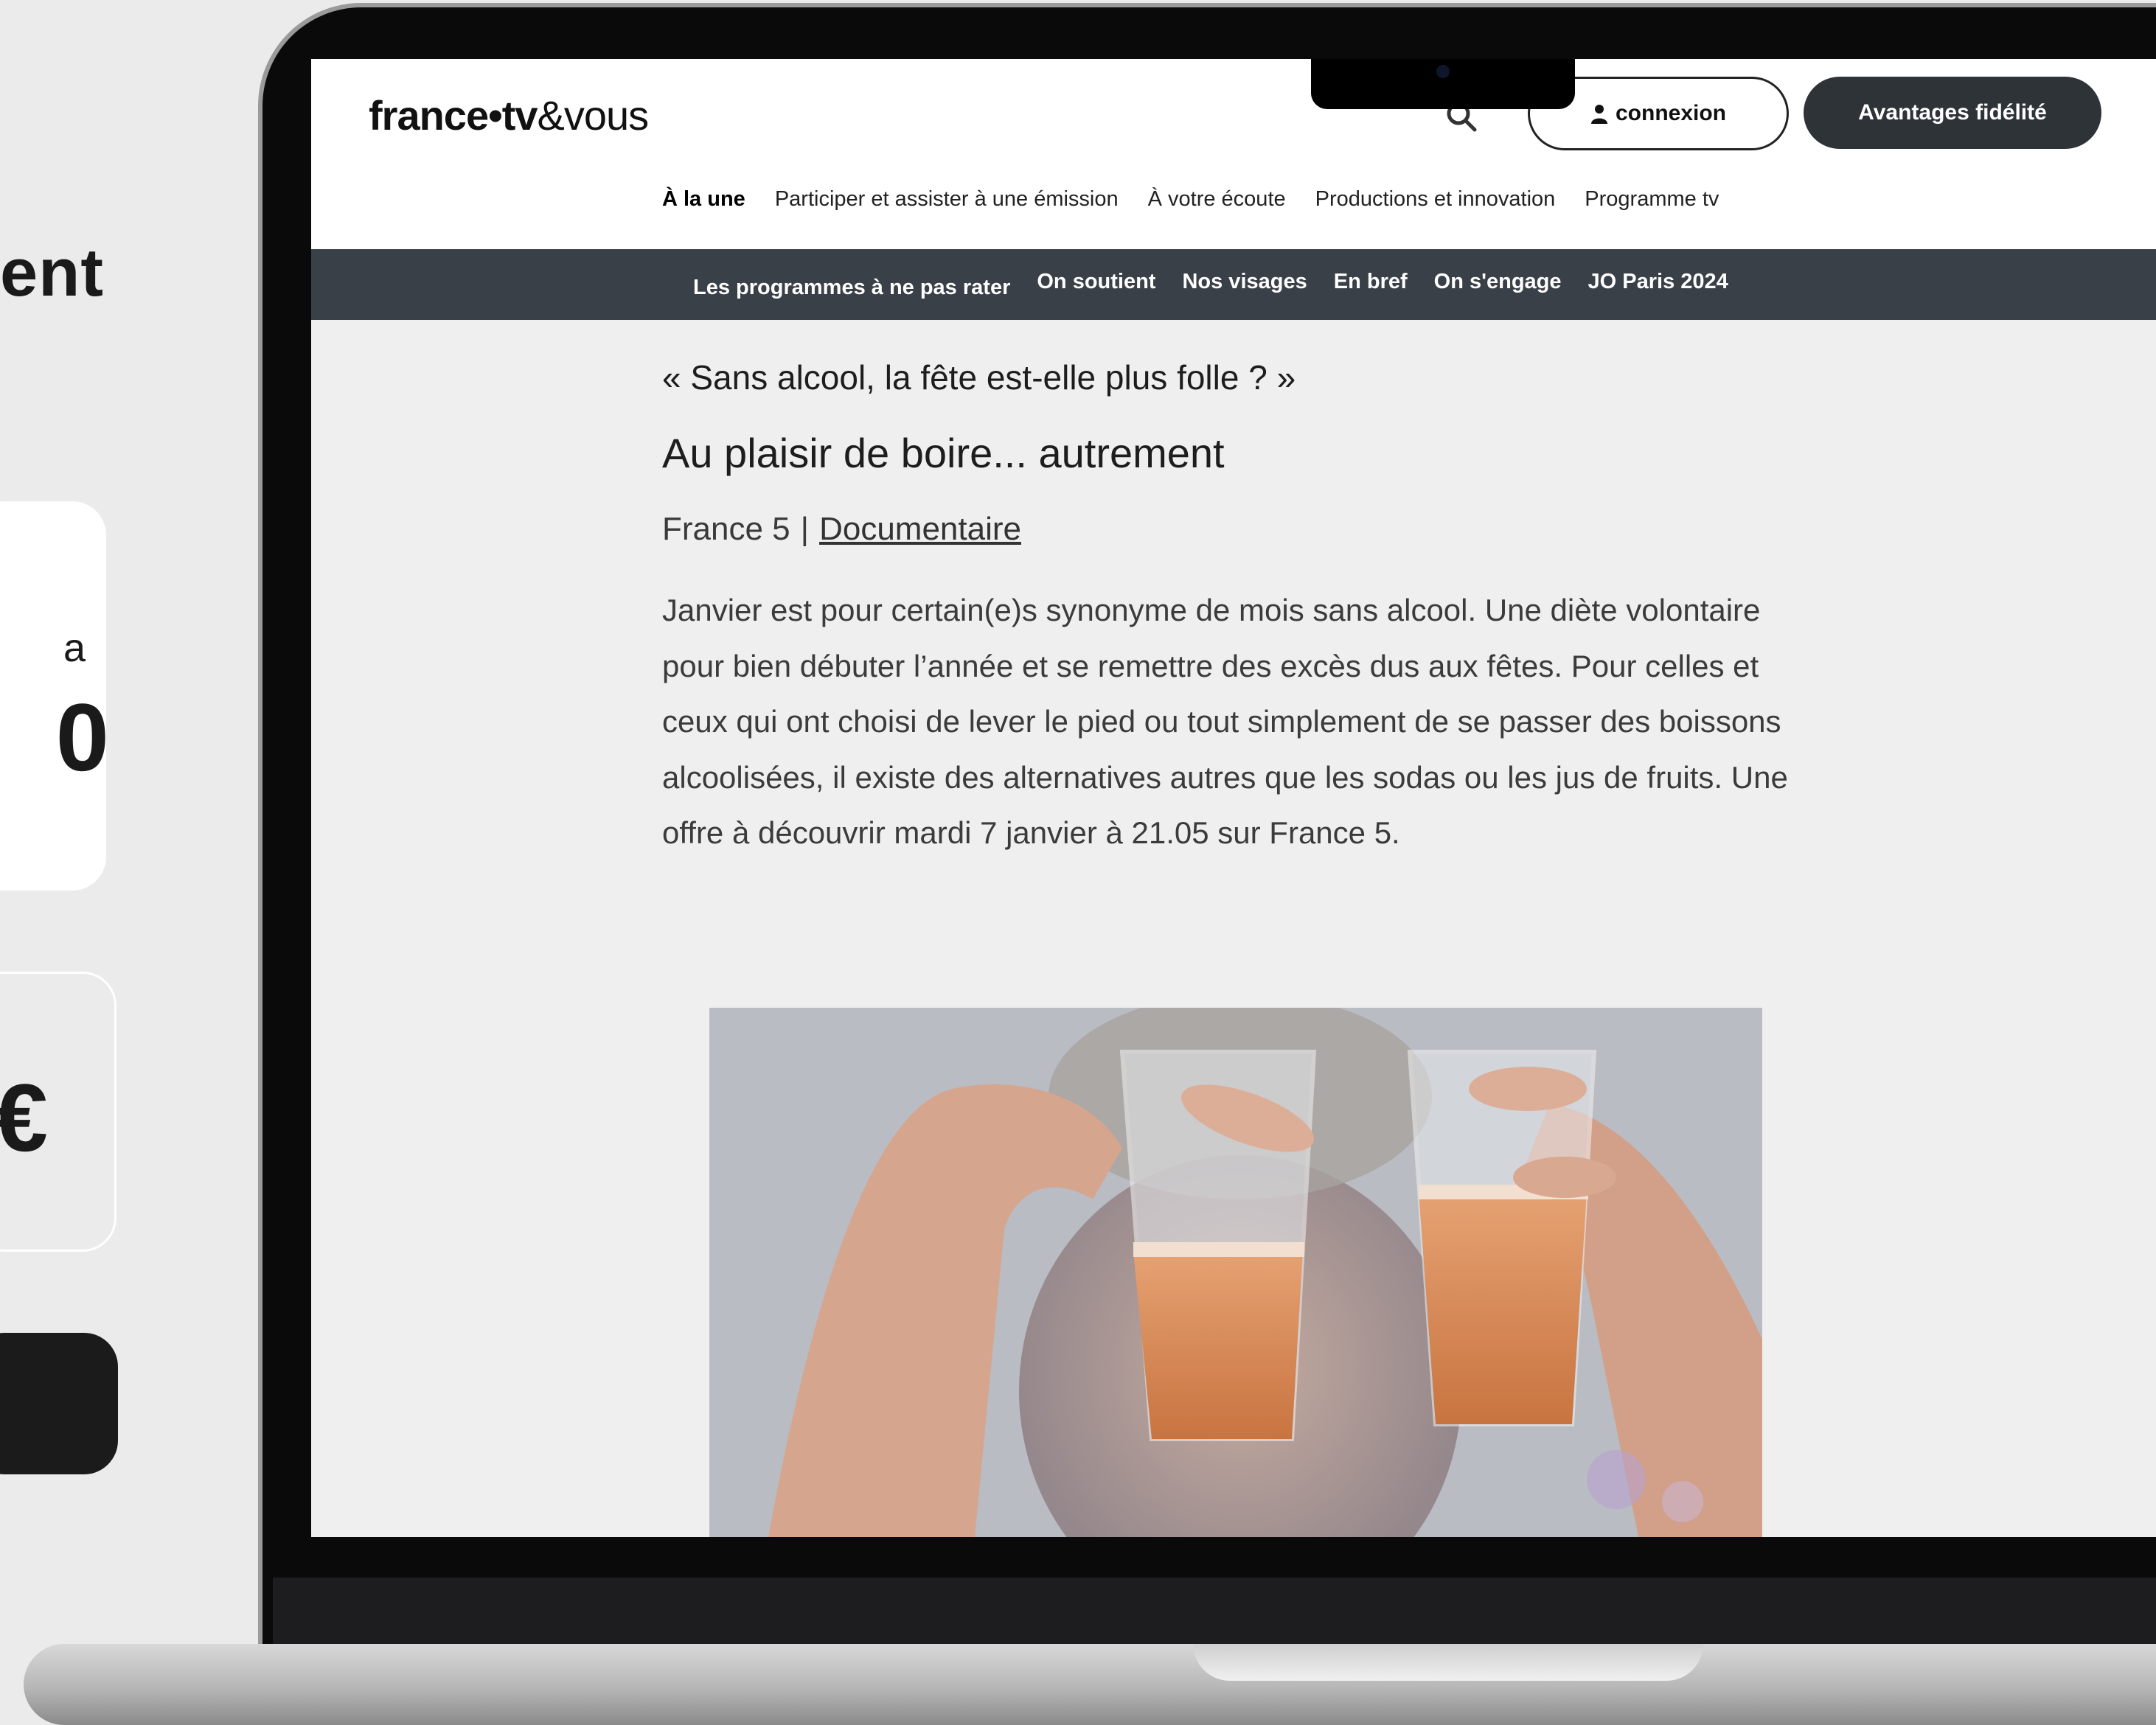 The image size is (2156, 1725). What do you see at coordinates (58, 1112) in the screenshot?
I see `left-currency-card: €` at bounding box center [58, 1112].